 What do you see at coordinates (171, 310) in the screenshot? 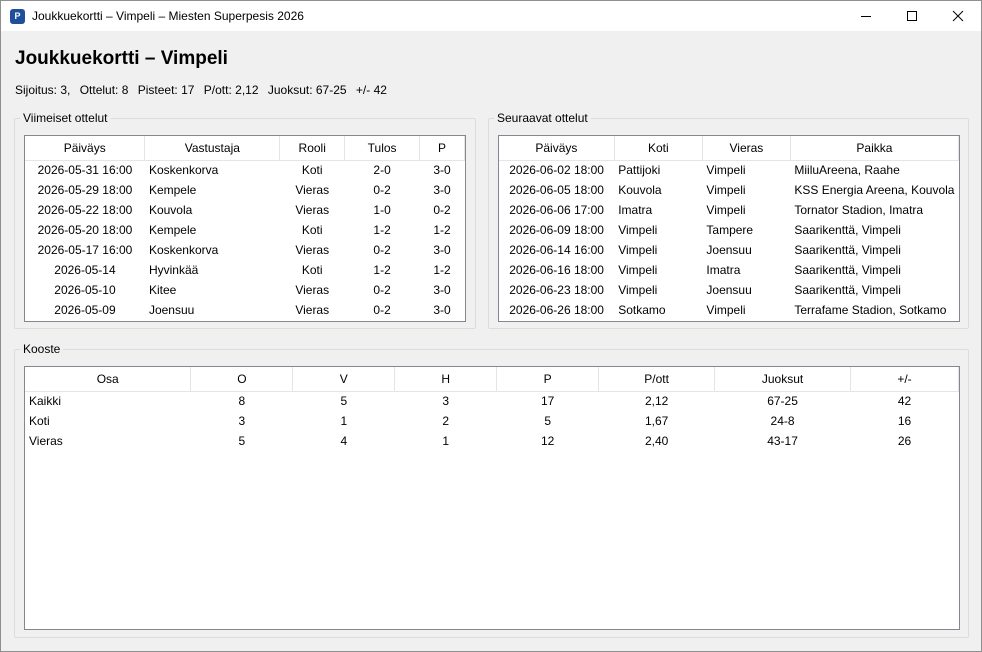
I see `cell-opponent: Joensuu` at bounding box center [171, 310].